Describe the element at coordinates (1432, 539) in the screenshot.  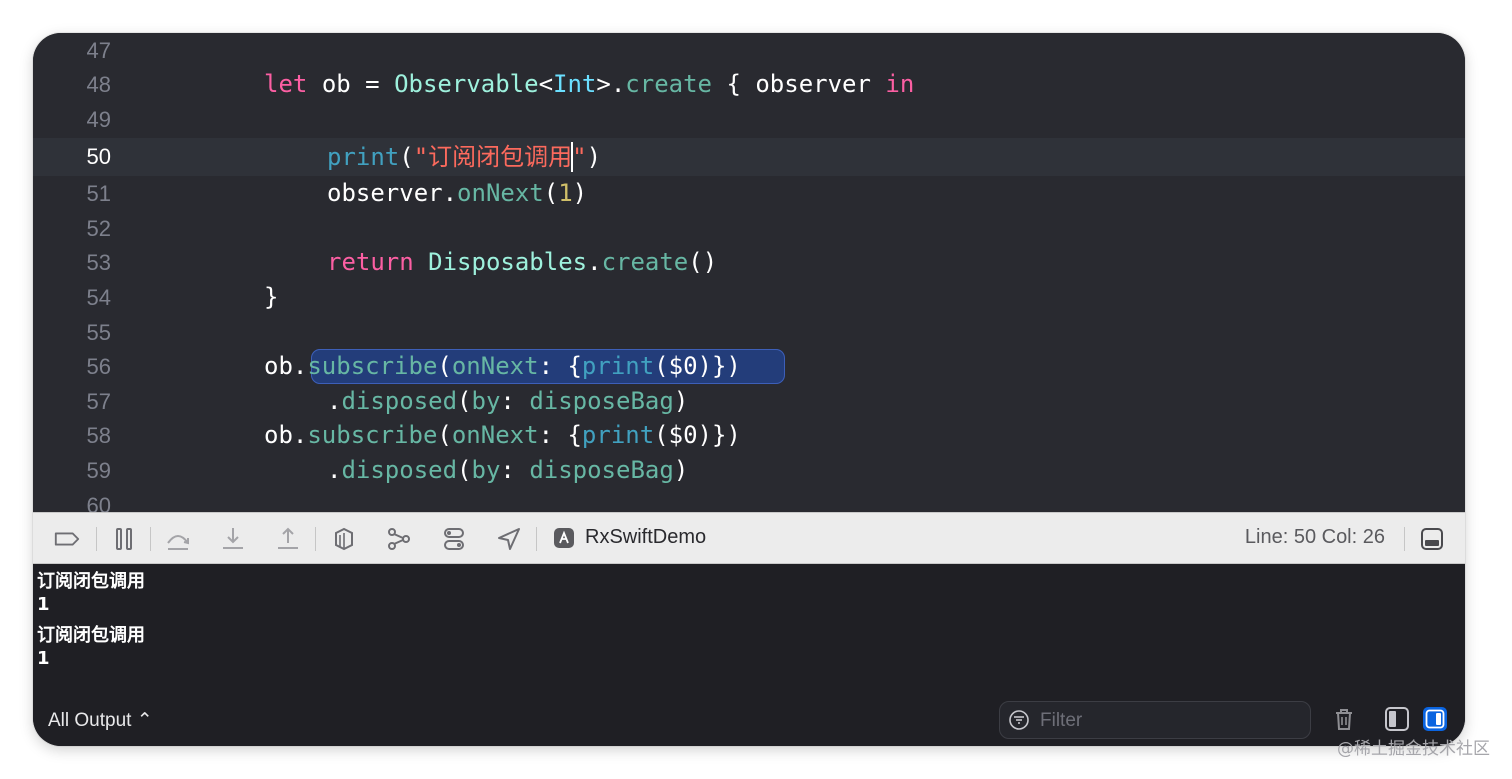
I see `hide-debug-area-icon` at that location.